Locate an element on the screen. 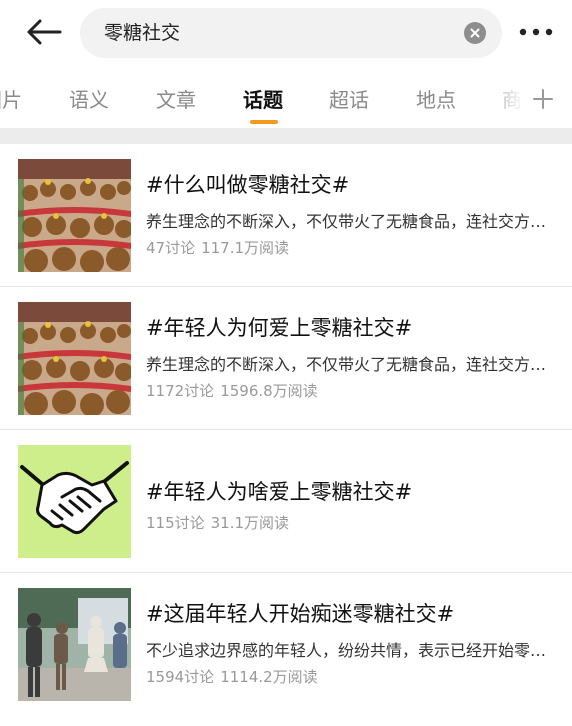 This screenshot has height=726, width=572. topic-stats: 1594讨论 1114.2万阅读 is located at coordinates (235, 676).